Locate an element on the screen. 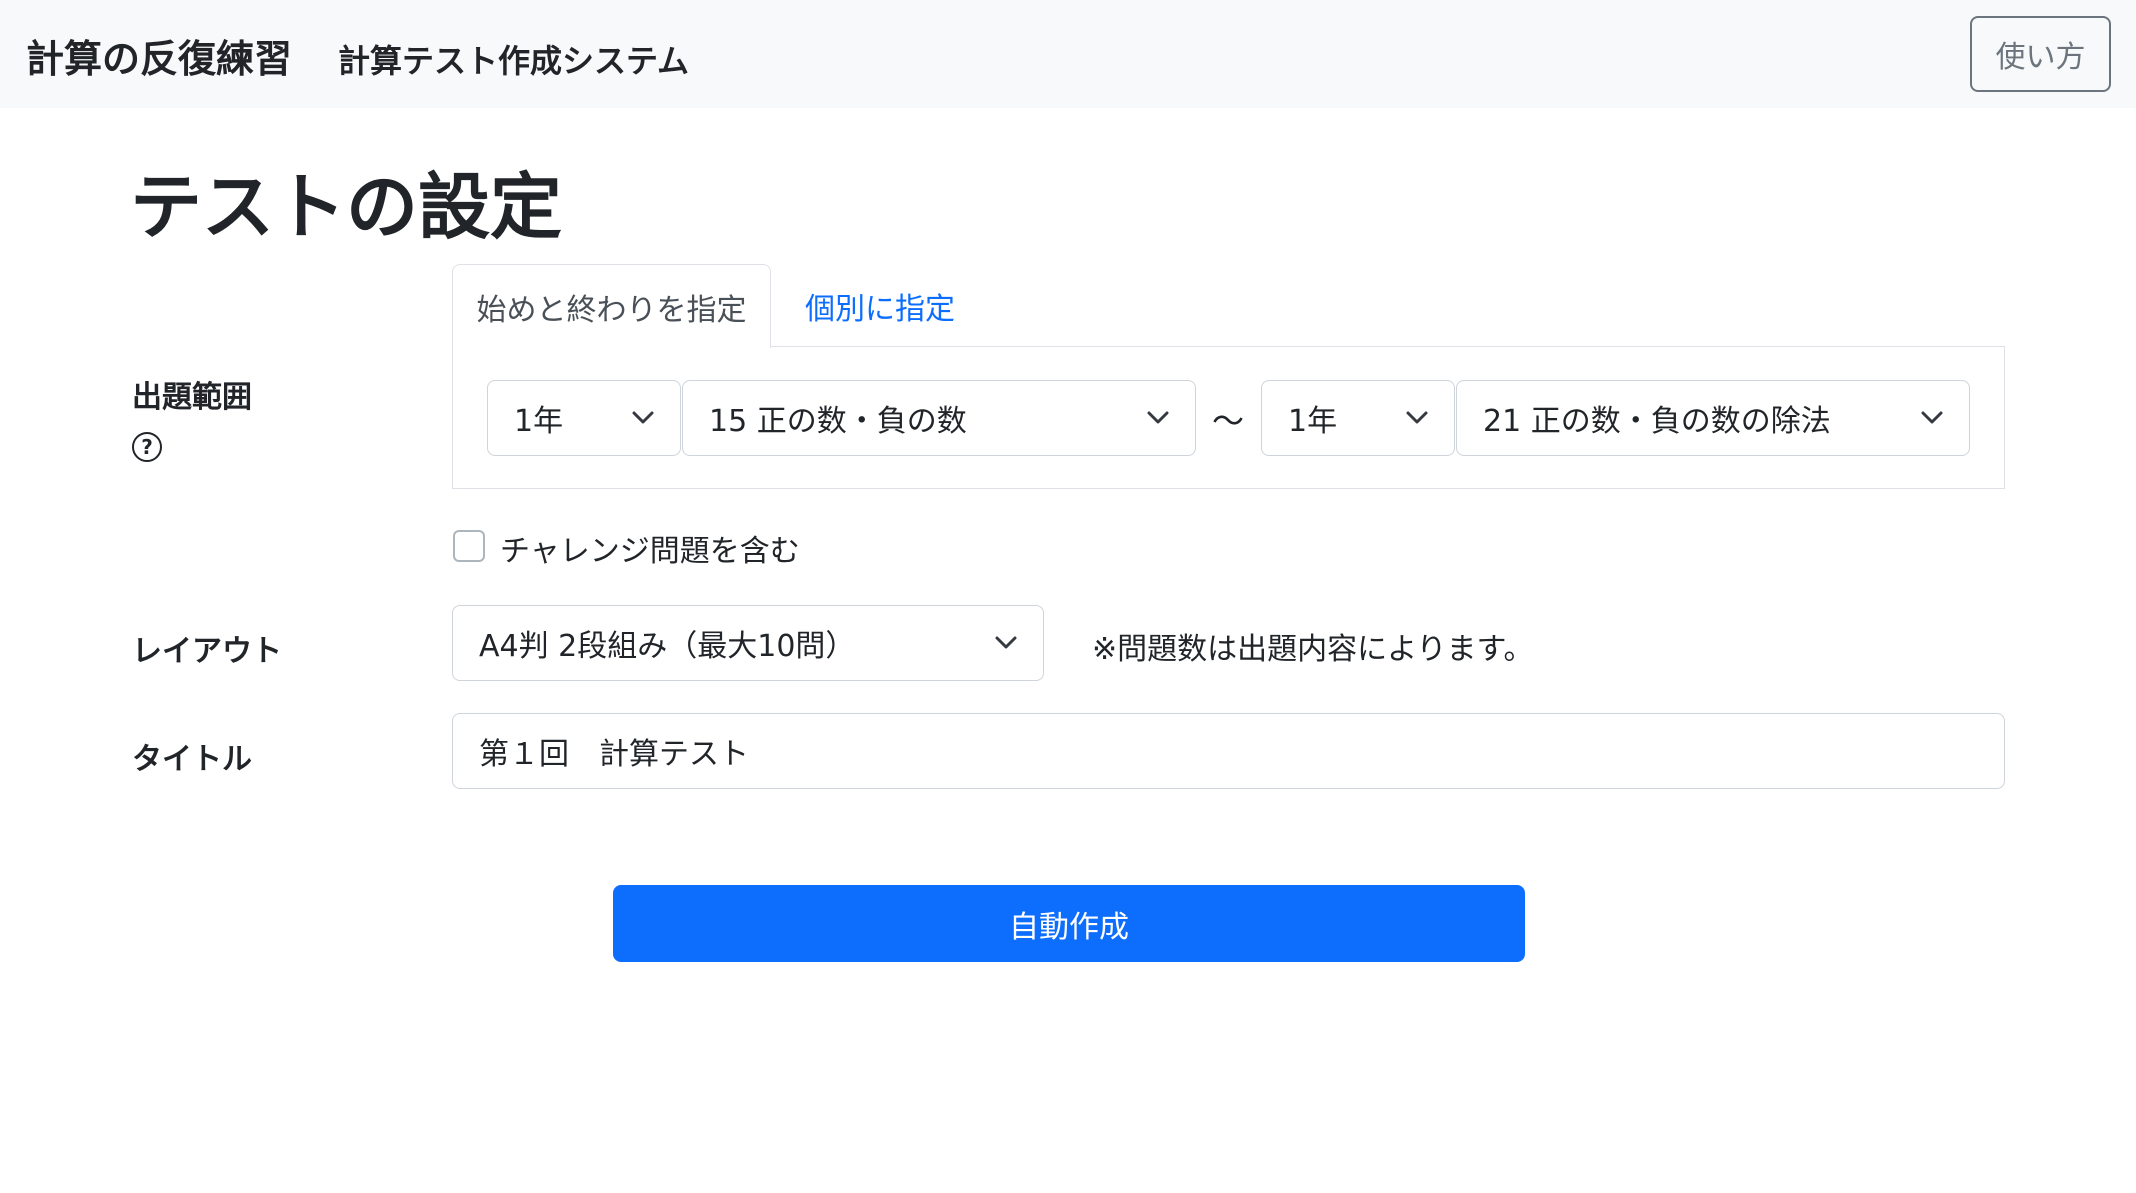  navbar-subtitle: 計算テスト作成システム is located at coordinates (514, 61).